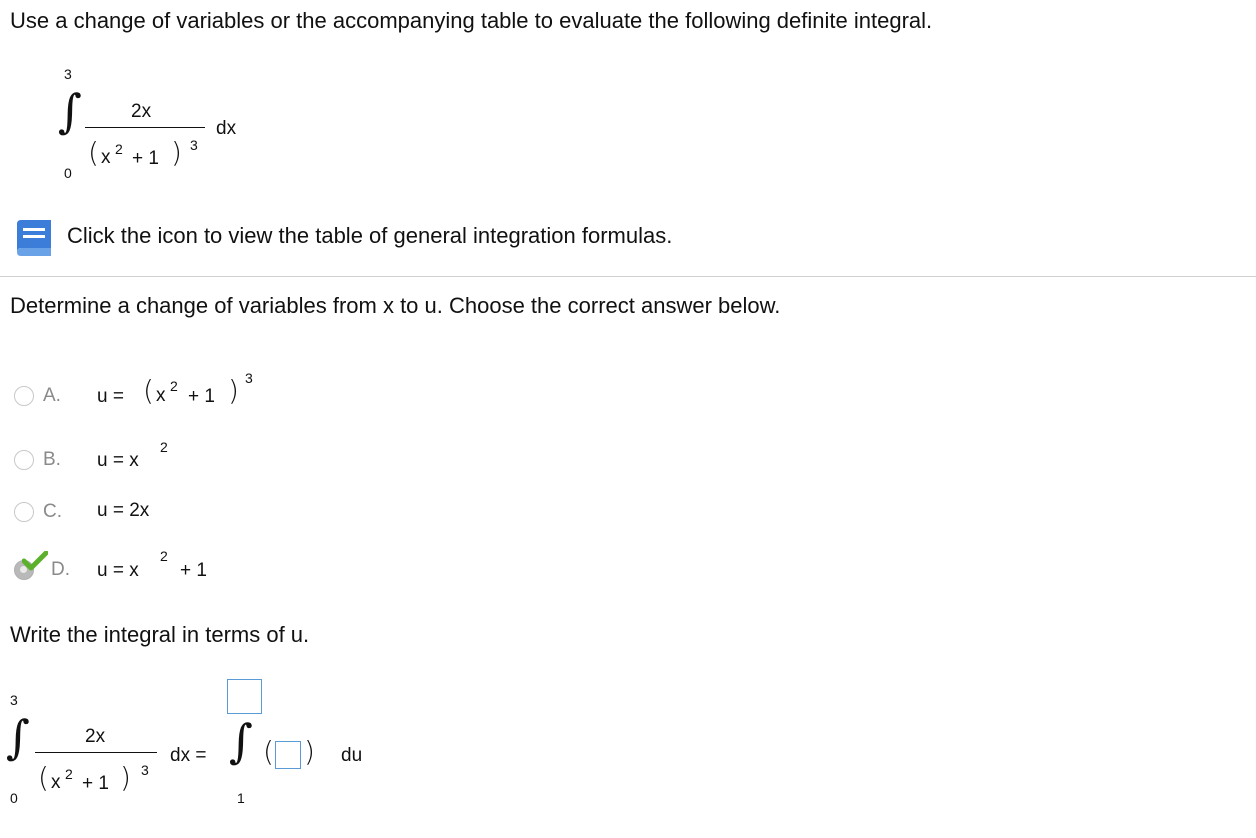 This screenshot has width=1256, height=838. I want to click on close-paren: ), so click(176, 152).